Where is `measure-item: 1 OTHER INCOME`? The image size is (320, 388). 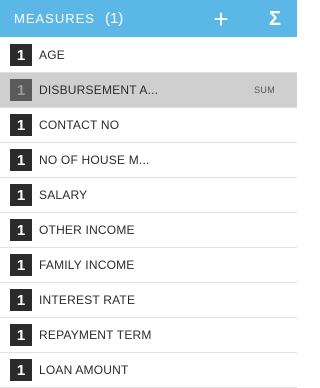
measure-item: 1 OTHER INCOME is located at coordinates (148, 230).